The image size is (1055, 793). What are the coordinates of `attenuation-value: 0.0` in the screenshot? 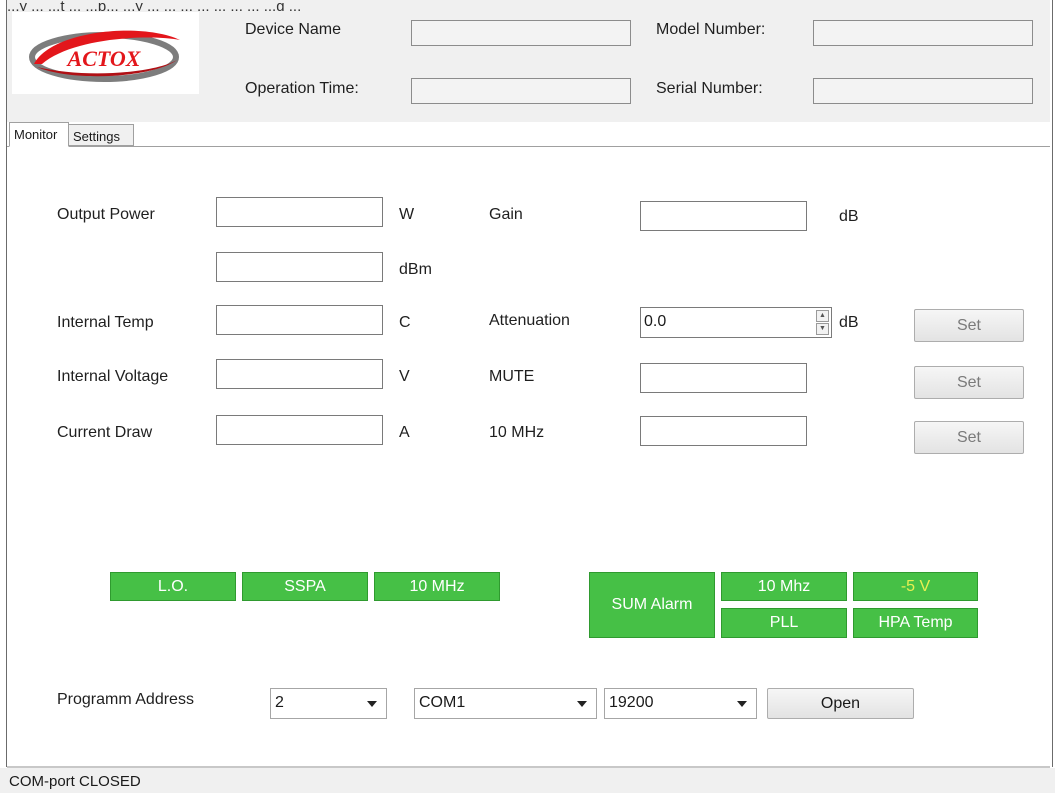 It's located at (655, 321).